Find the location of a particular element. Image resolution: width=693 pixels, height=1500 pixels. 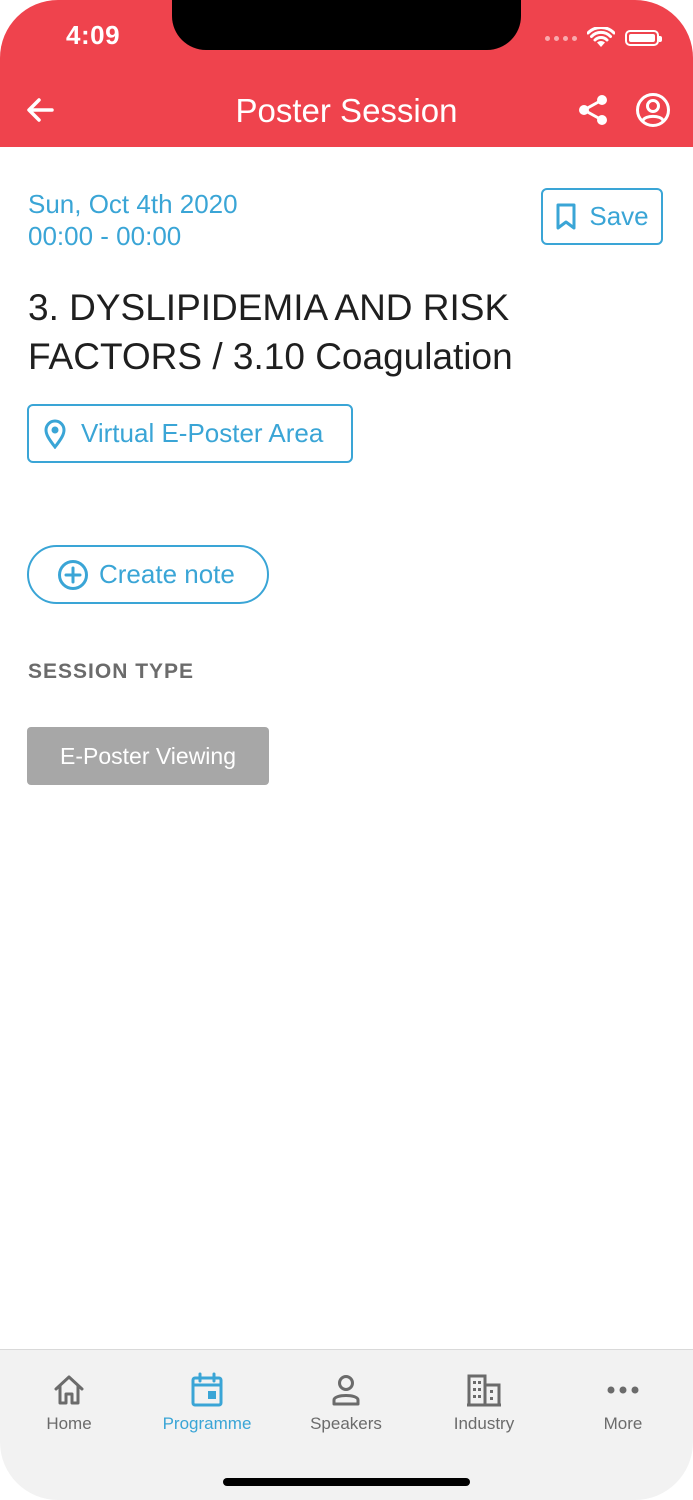

home-indicator is located at coordinates (346, 1482).